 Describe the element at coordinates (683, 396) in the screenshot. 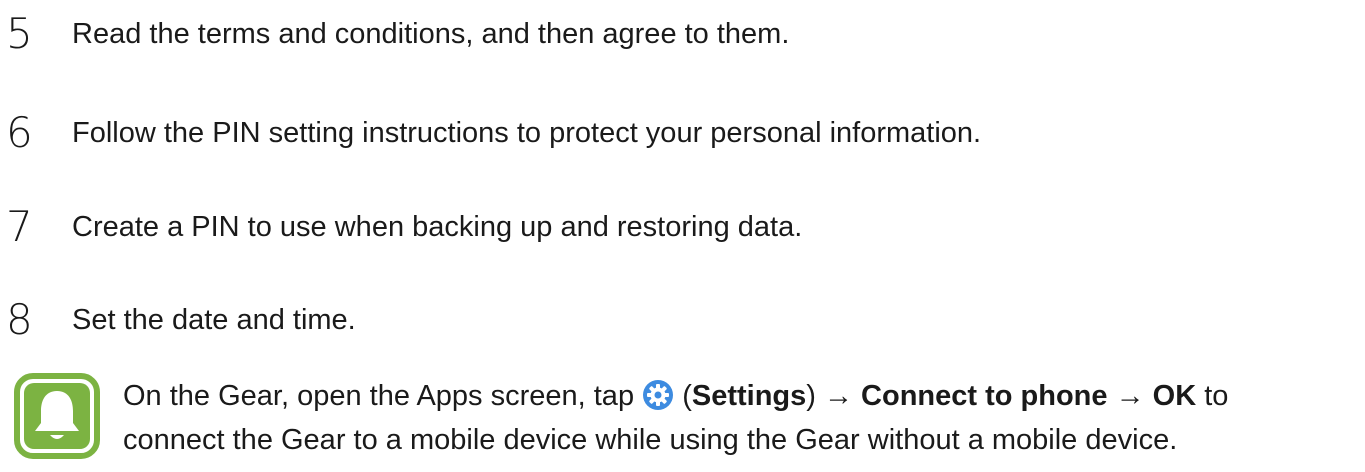

I see `note-text-segment: (` at that location.